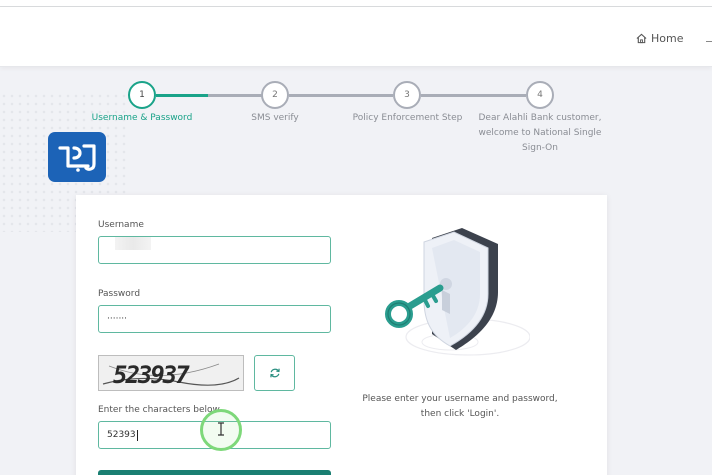 The height and width of the screenshot is (475, 712). I want to click on step-1-circle: 1, so click(142, 95).